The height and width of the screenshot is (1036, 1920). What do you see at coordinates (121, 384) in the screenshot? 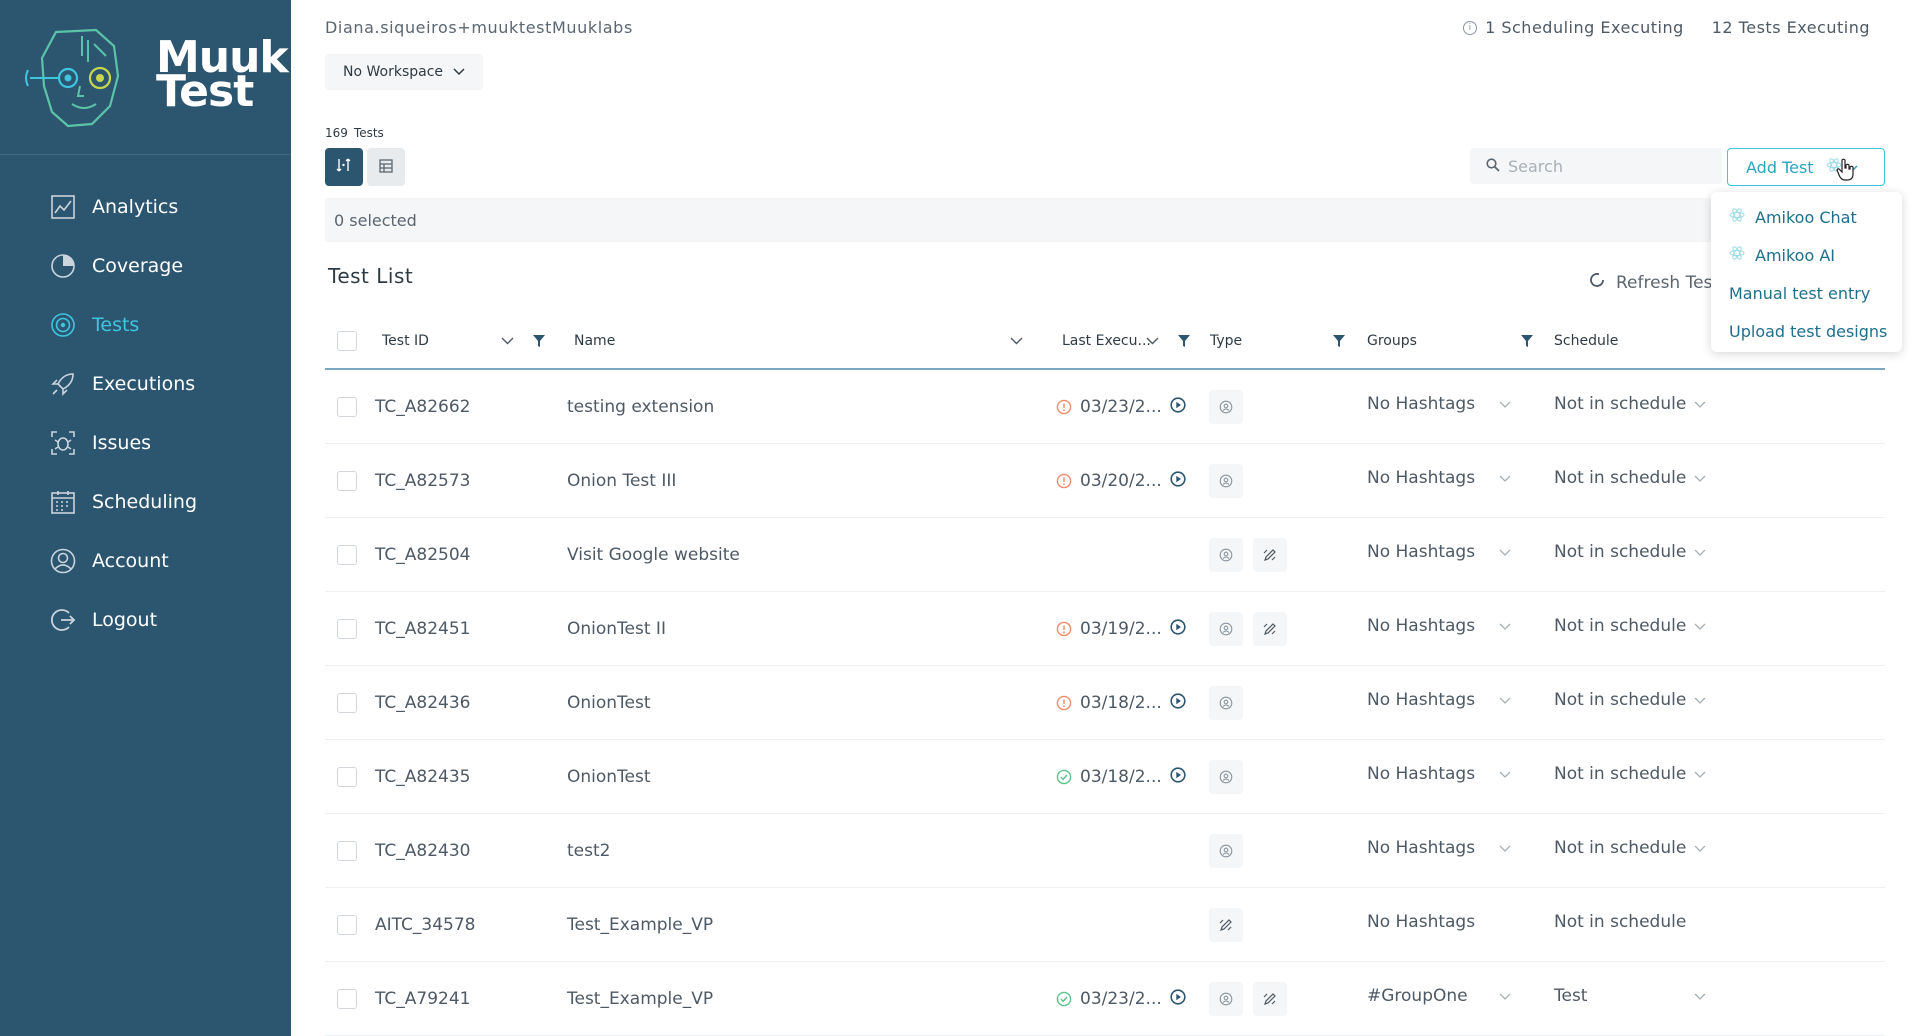
I see `sidebar-item-executions: Executions` at bounding box center [121, 384].